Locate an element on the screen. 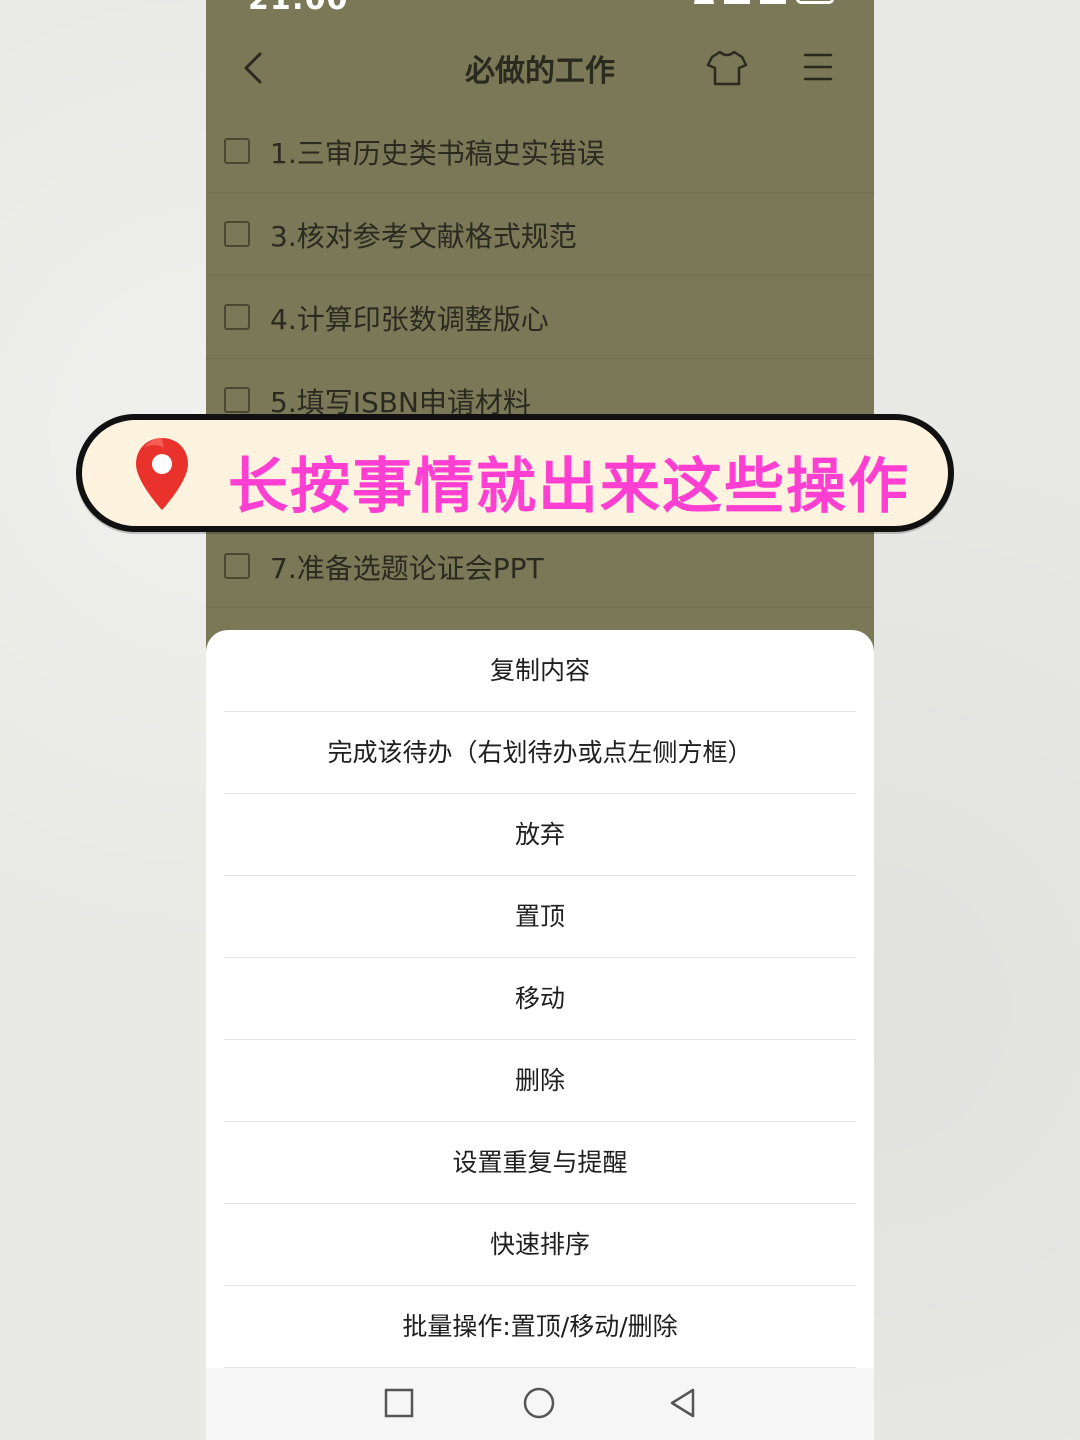  page-title: 必做的工作 is located at coordinates (540, 71).